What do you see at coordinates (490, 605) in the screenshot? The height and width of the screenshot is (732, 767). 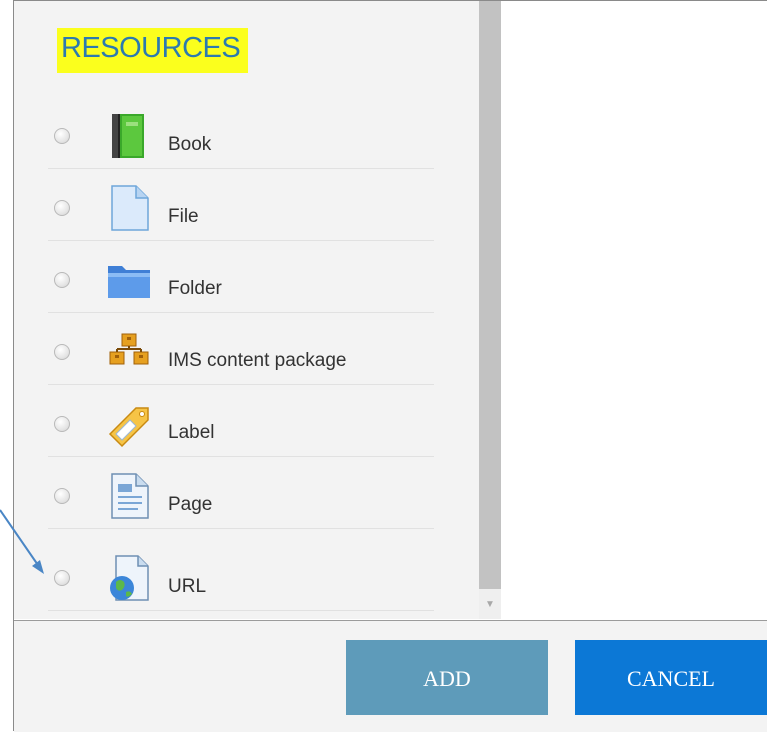 I see `scroll-down-arrow-icon: ▼` at bounding box center [490, 605].